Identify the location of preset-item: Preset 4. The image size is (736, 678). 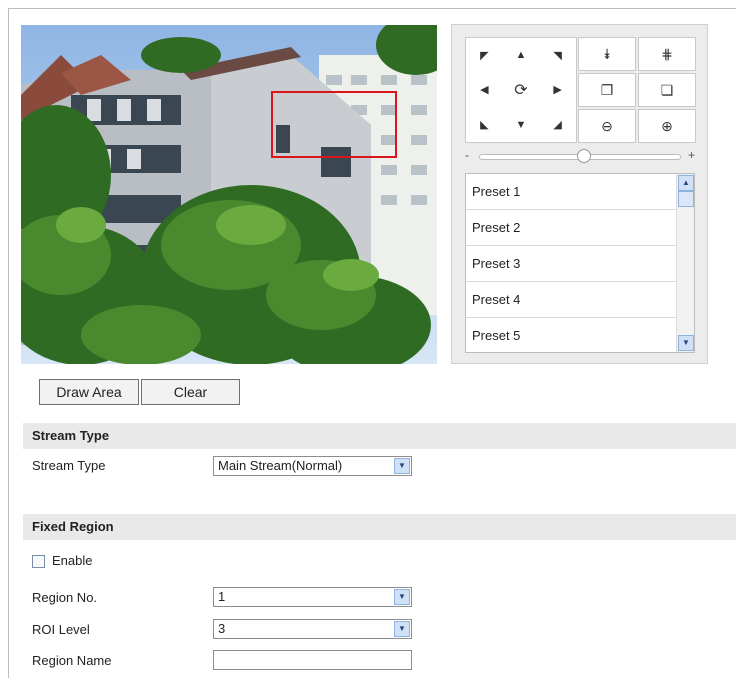
(571, 300).